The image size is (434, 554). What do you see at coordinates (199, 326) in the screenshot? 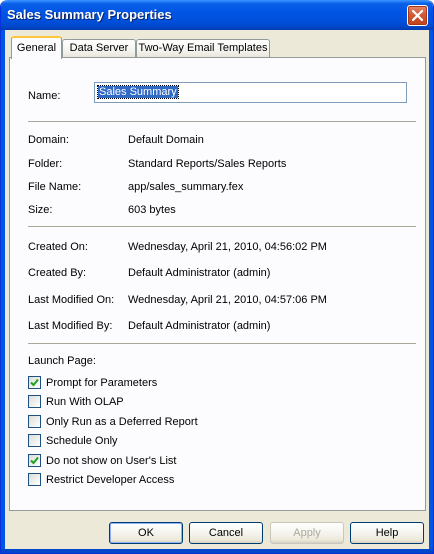
I see `last-modified-by-value: Default Administrator (admin)` at bounding box center [199, 326].